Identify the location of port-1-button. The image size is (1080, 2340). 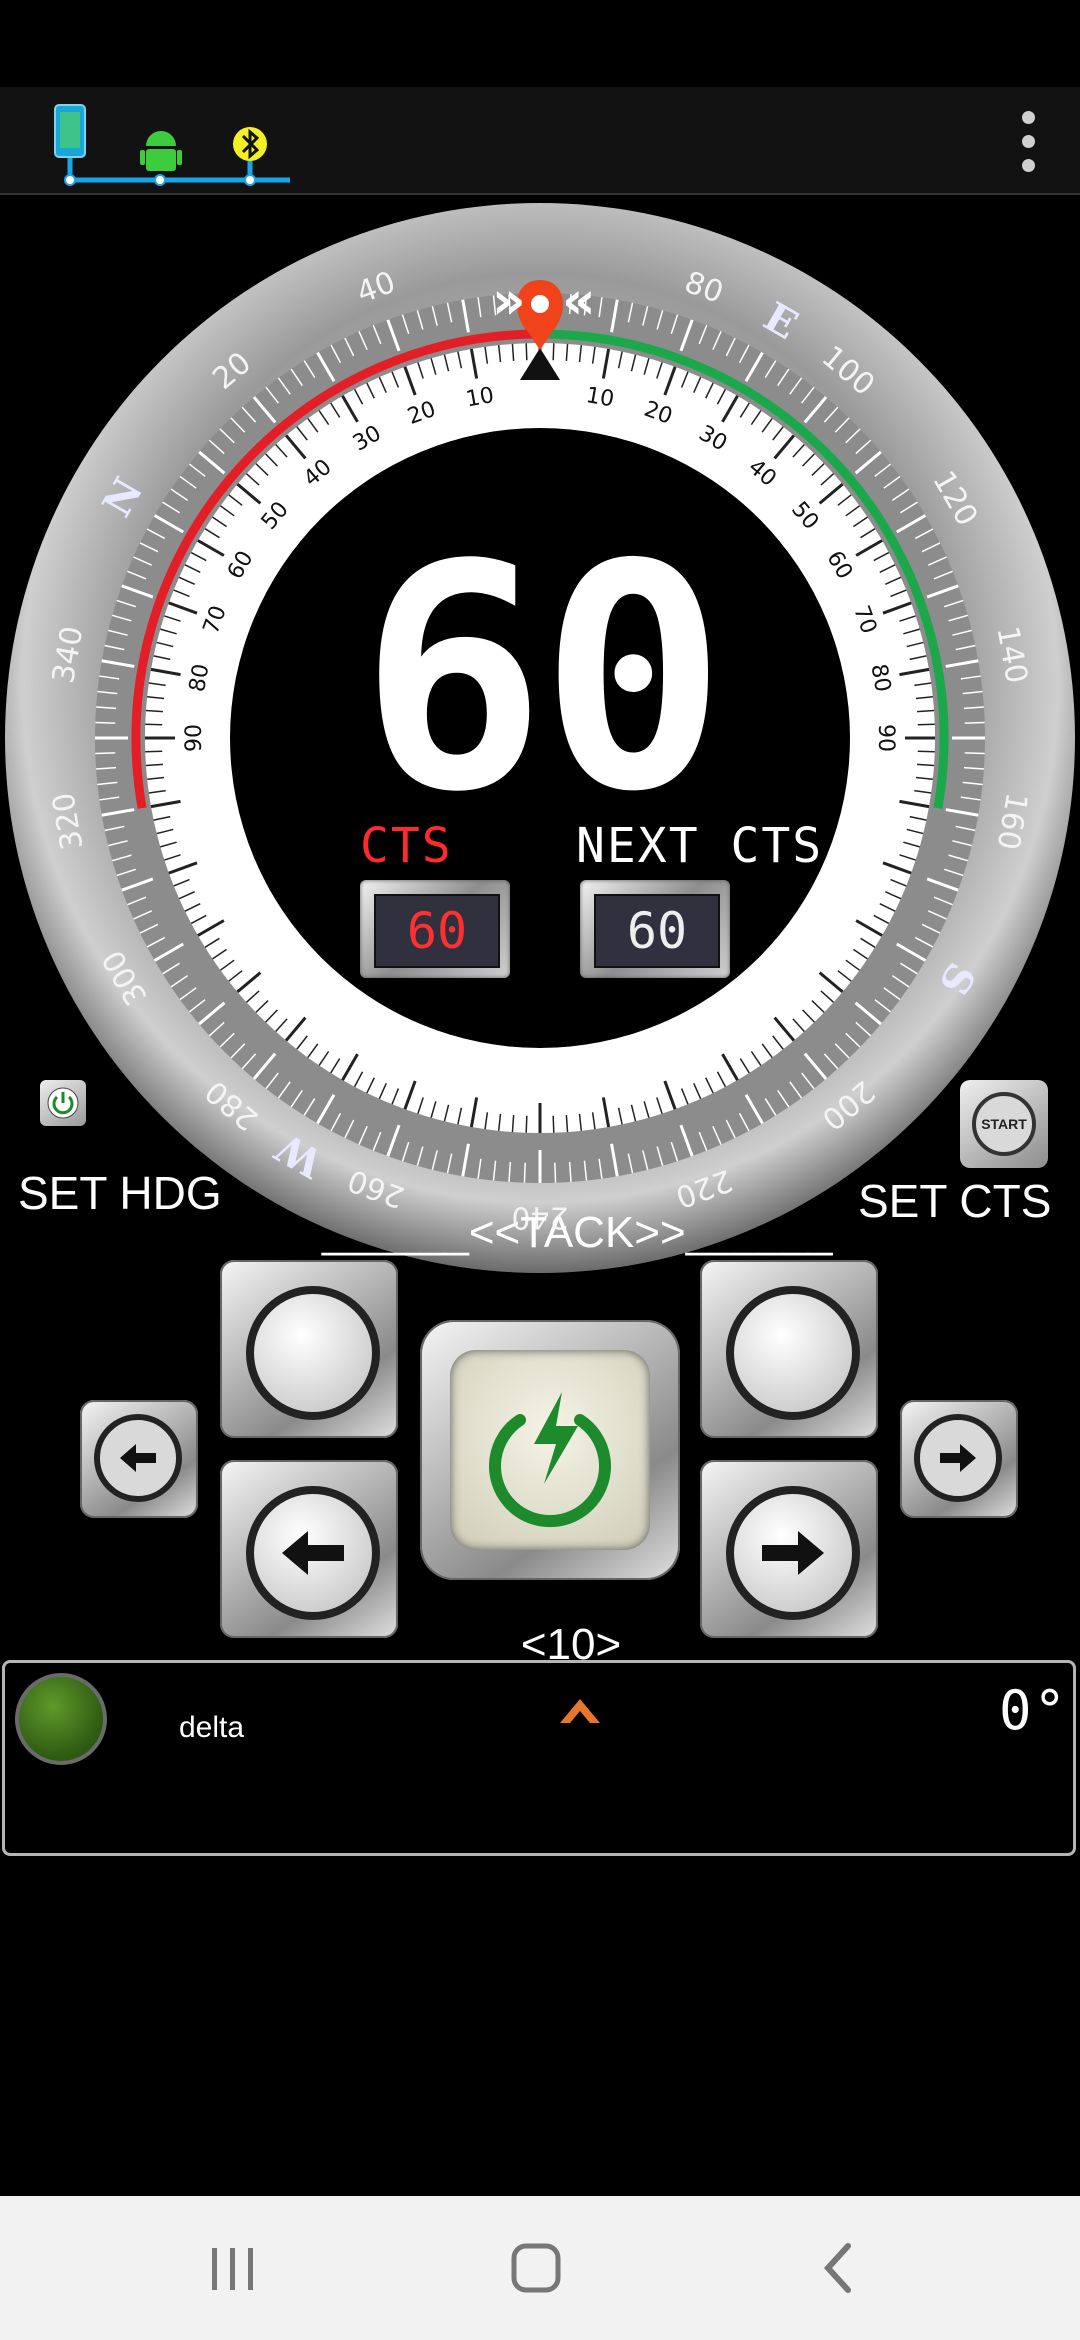
(139, 1459).